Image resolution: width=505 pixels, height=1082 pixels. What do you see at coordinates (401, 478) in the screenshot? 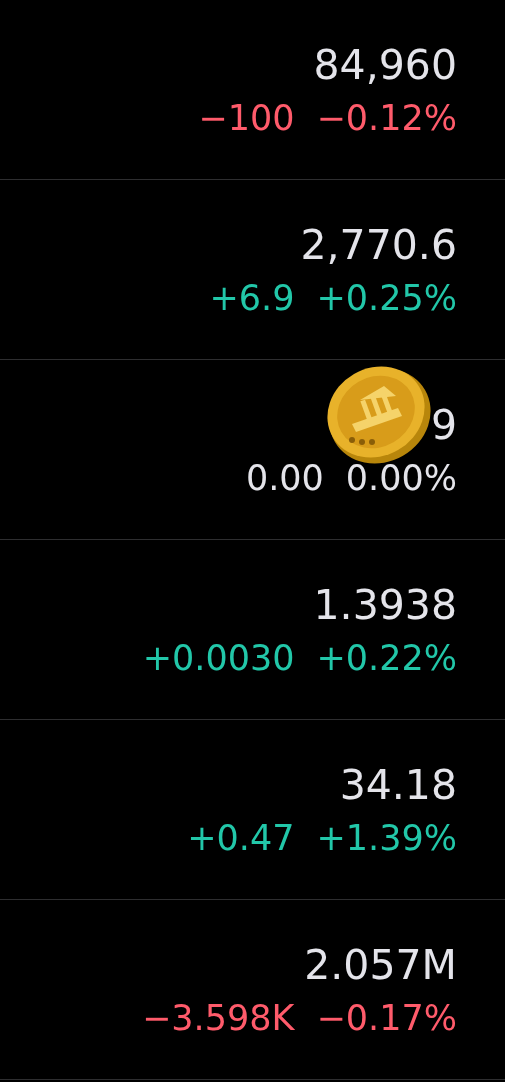
I see `percent-change: 0.00%` at bounding box center [401, 478].